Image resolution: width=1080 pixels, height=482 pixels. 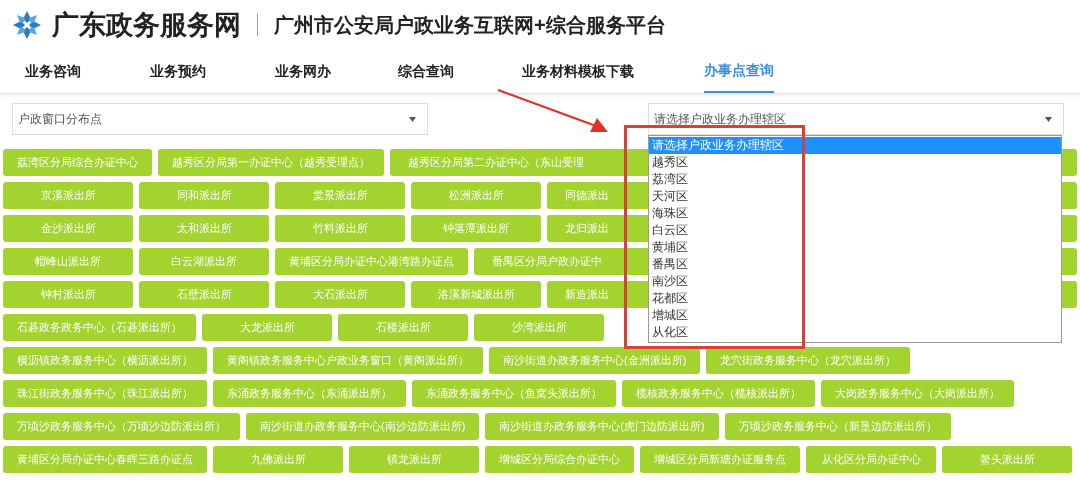 I want to click on office-button: 大岗政务服务中心（大岗派出所）, so click(x=917, y=393).